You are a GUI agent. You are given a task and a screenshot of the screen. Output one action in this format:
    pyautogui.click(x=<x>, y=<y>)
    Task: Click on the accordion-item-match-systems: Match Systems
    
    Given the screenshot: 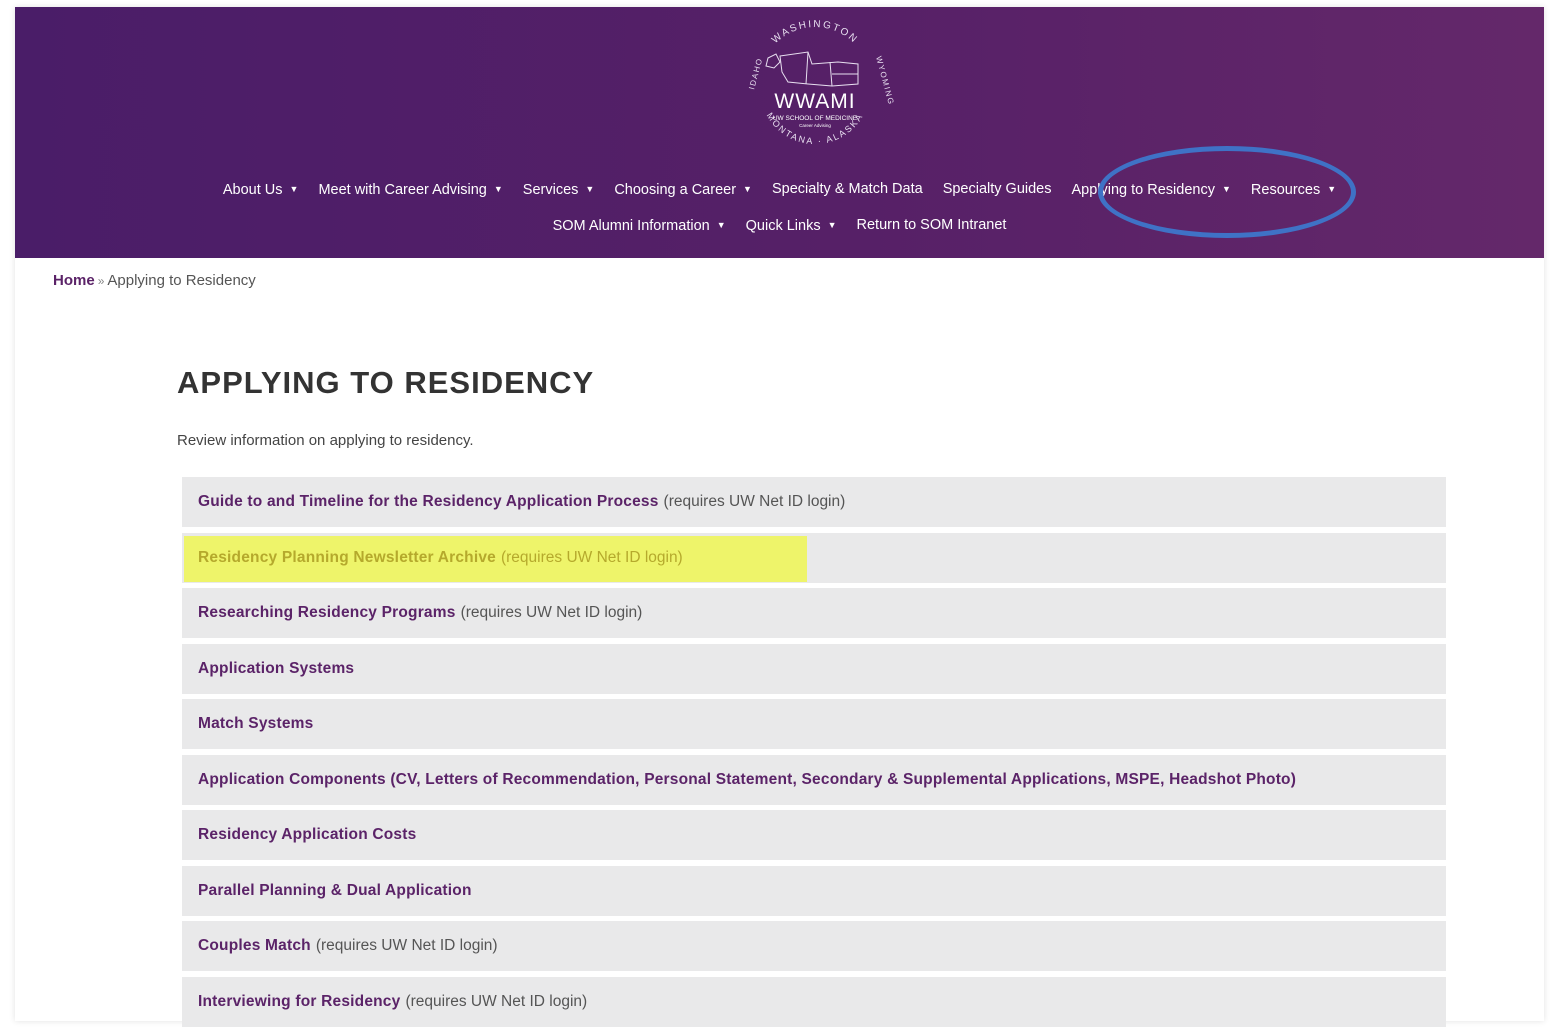 What is the action you would take?
    pyautogui.click(x=814, y=724)
    